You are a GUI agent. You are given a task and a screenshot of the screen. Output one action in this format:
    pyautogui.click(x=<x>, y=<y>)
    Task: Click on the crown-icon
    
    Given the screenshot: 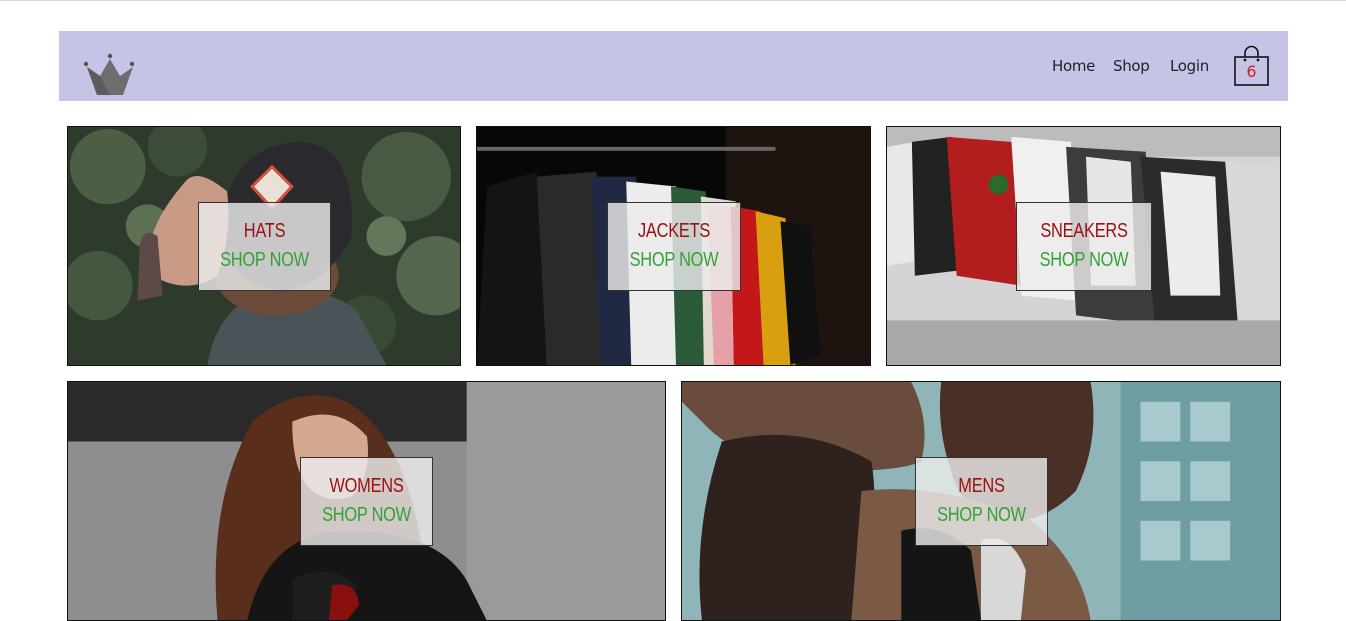 What is the action you would take?
    pyautogui.click(x=109, y=75)
    